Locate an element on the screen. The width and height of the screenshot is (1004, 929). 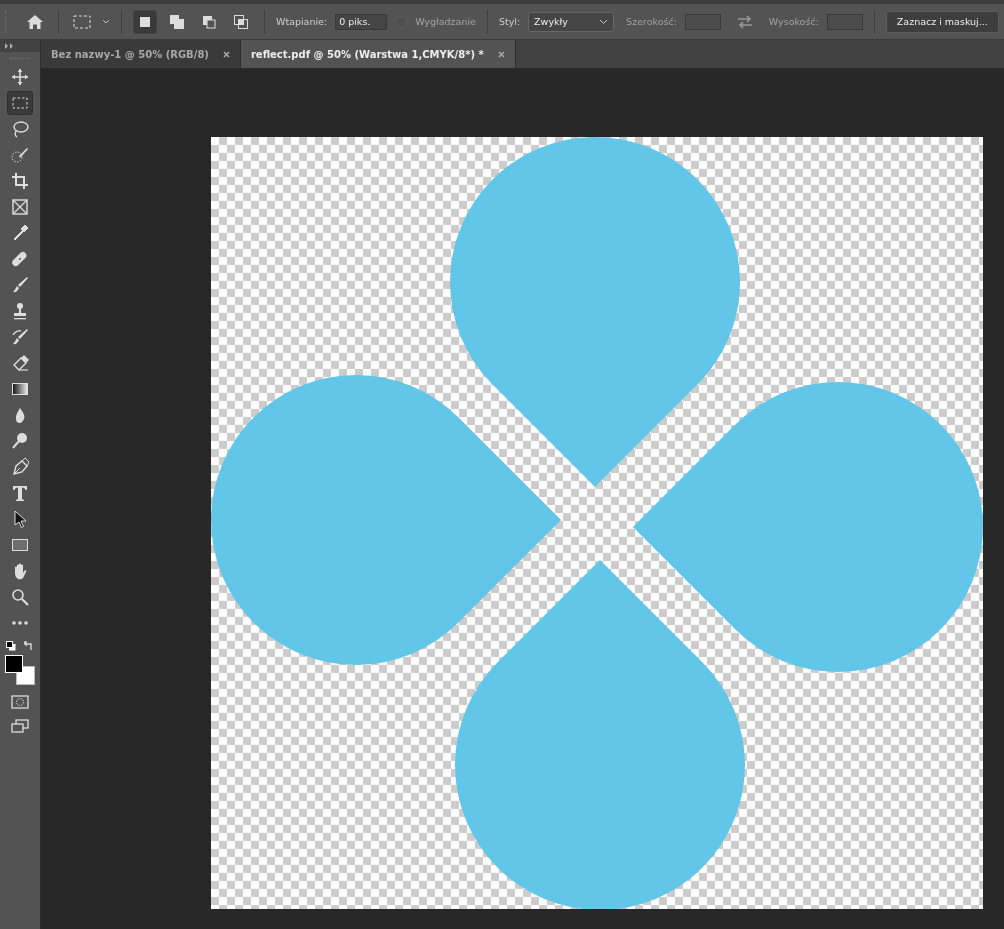
brush-icon is located at coordinates (20, 285).